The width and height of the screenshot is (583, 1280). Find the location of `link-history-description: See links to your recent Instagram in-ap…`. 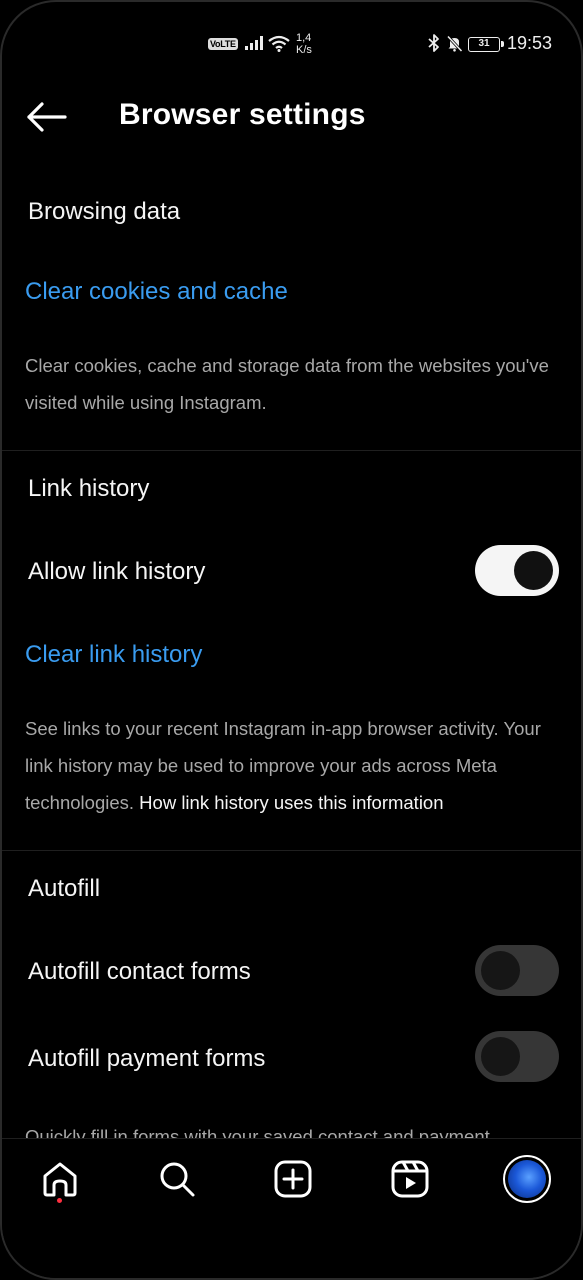

link-history-description: See links to your recent Instagram in-ap… is located at coordinates (290, 765).